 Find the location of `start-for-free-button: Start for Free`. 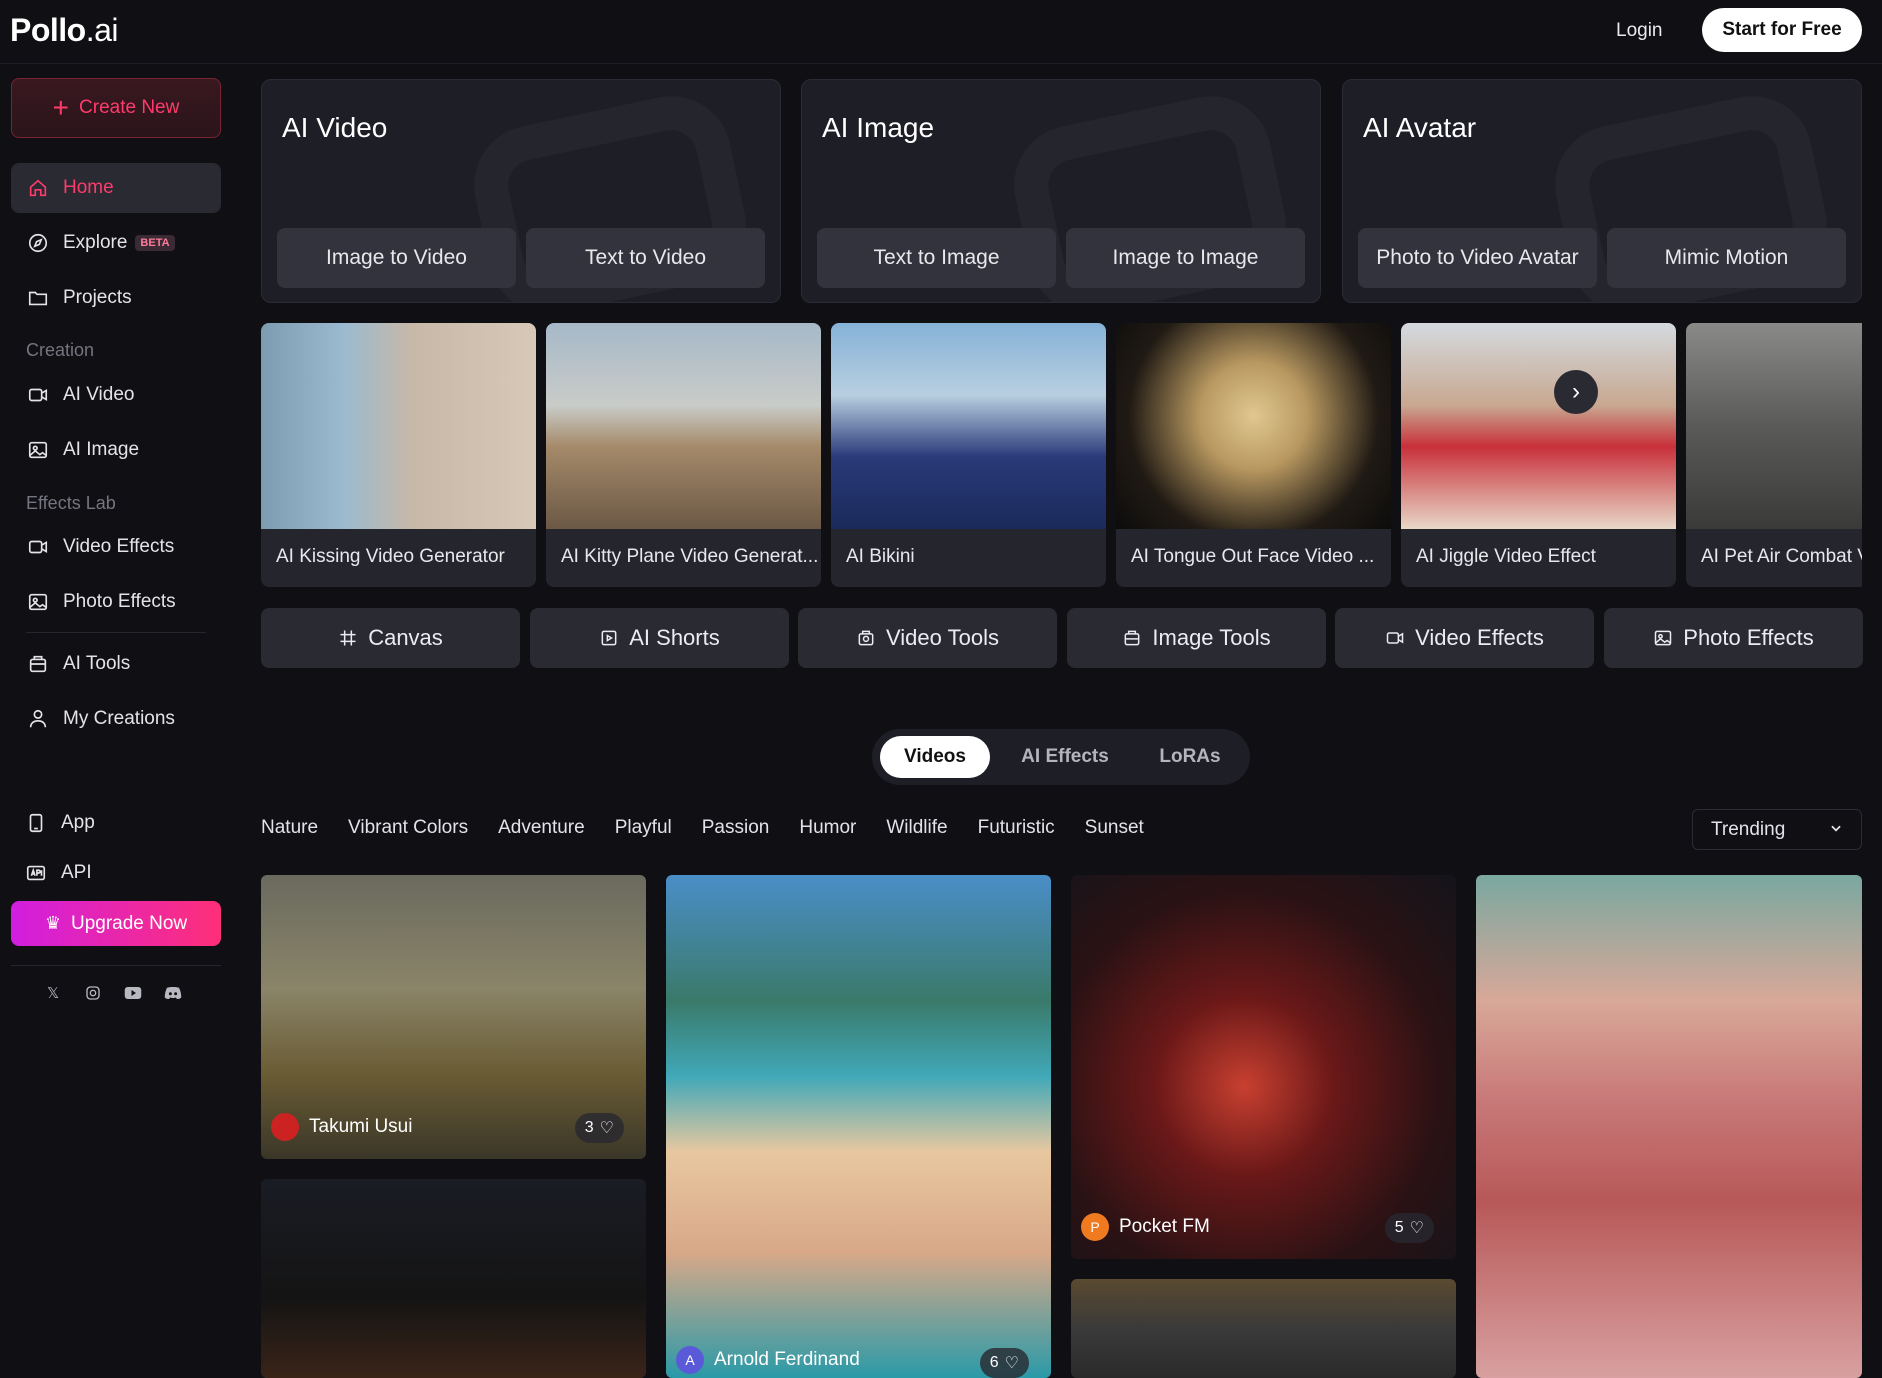

start-for-free-button: Start for Free is located at coordinates (1782, 30).